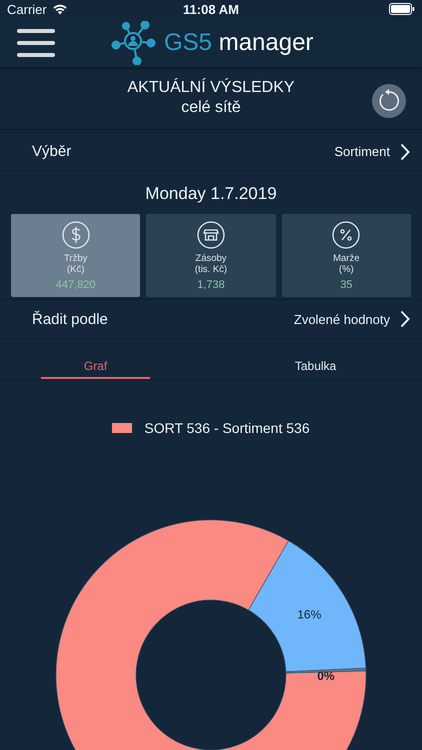 Image resolution: width=422 pixels, height=750 pixels. What do you see at coordinates (239, 43) in the screenshot?
I see `app-logo-text: GS5 manager` at bounding box center [239, 43].